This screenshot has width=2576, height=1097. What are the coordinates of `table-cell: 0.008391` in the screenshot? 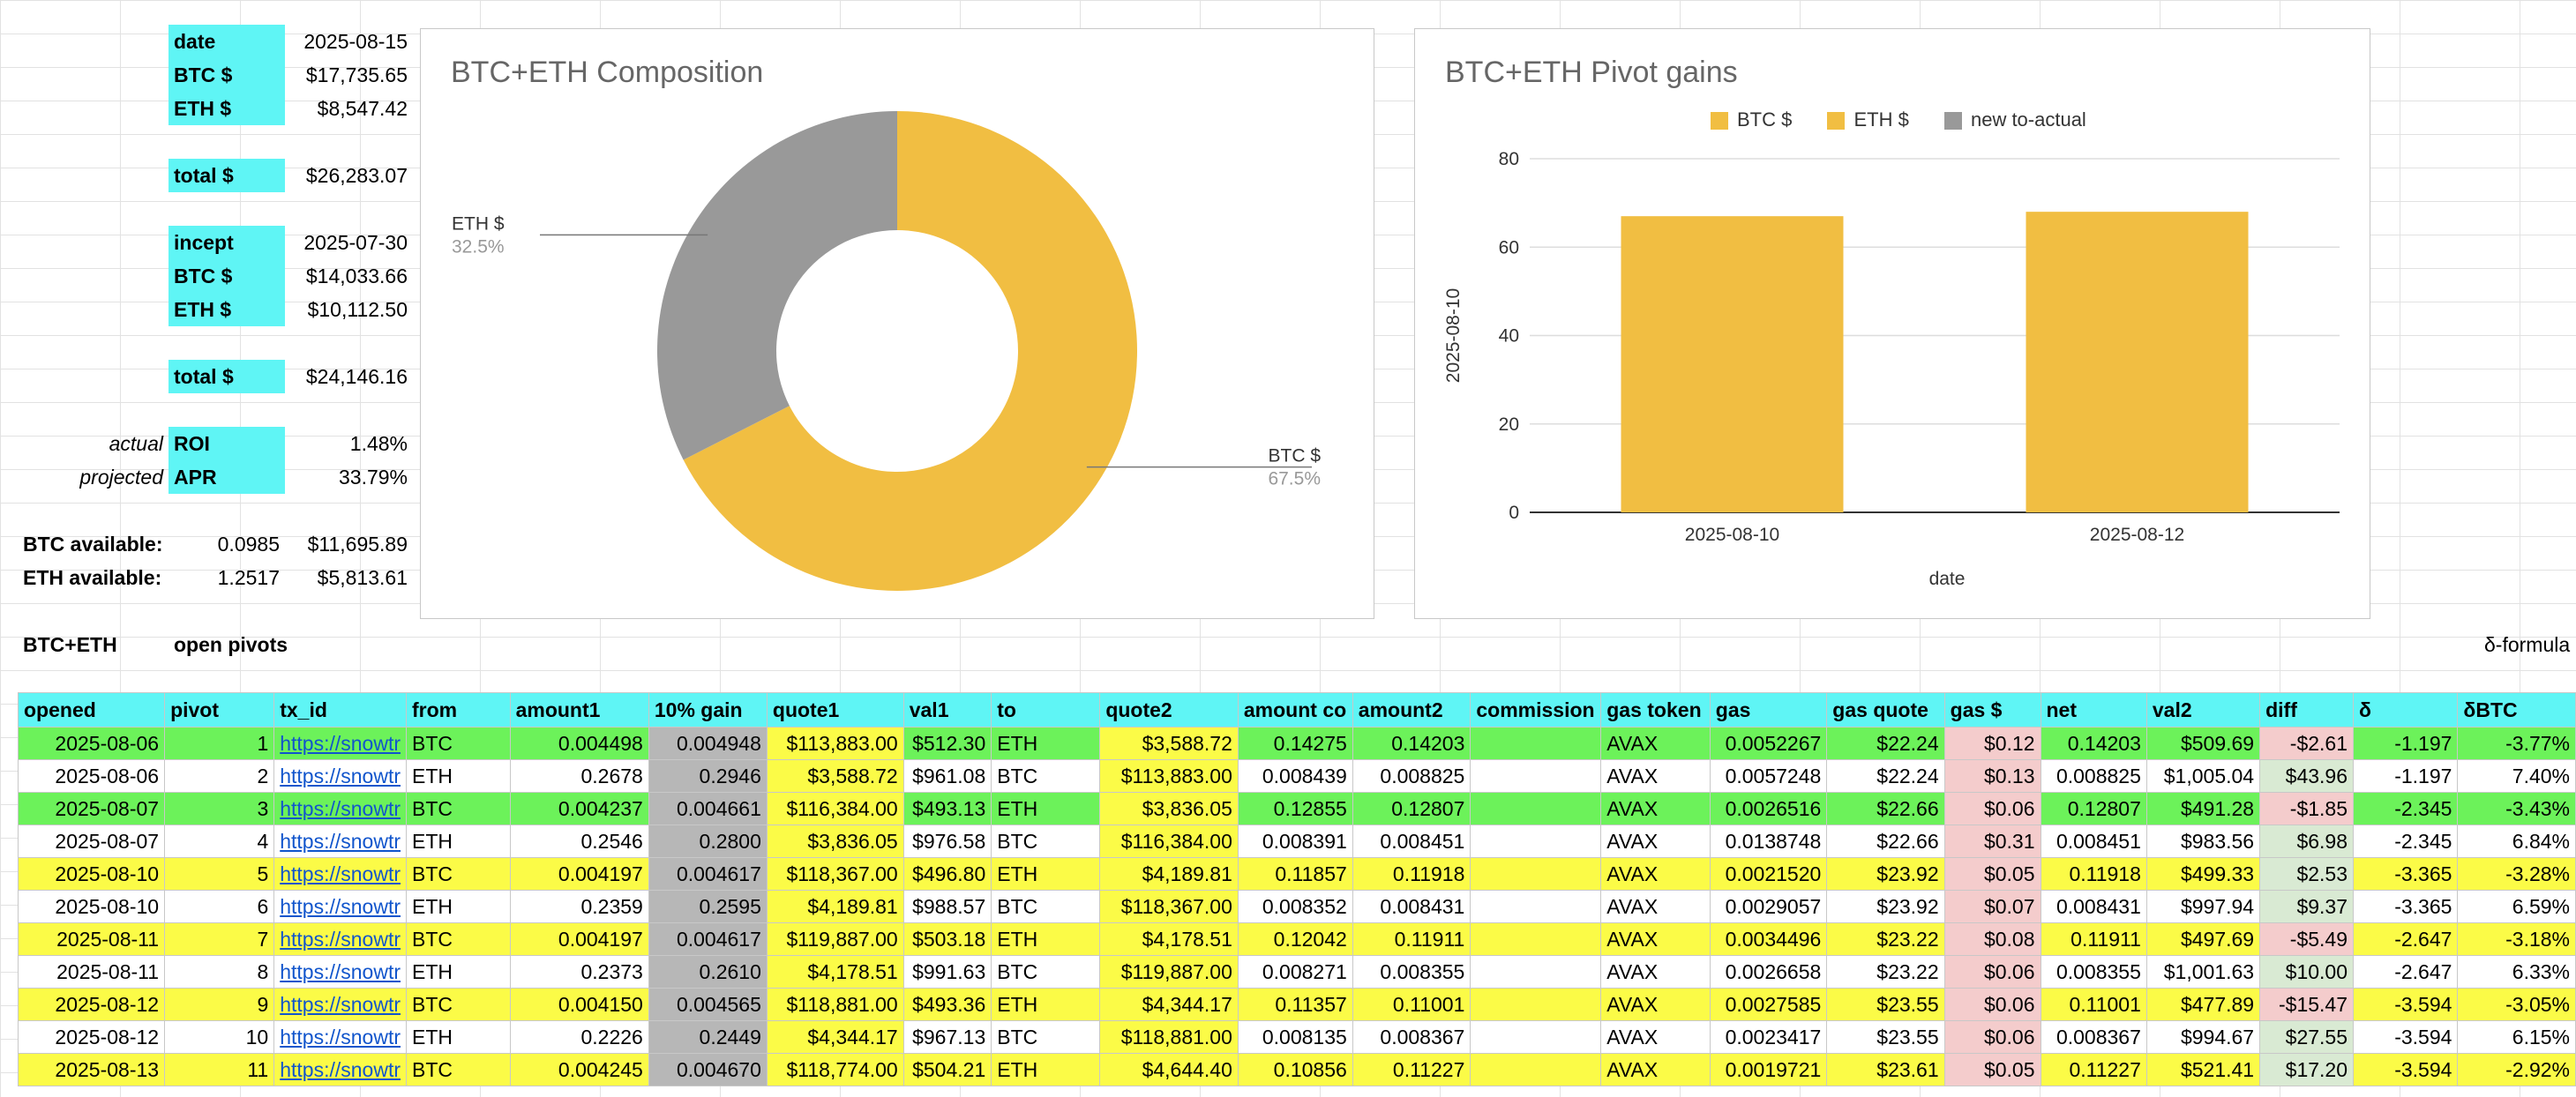 It's located at (1295, 841).